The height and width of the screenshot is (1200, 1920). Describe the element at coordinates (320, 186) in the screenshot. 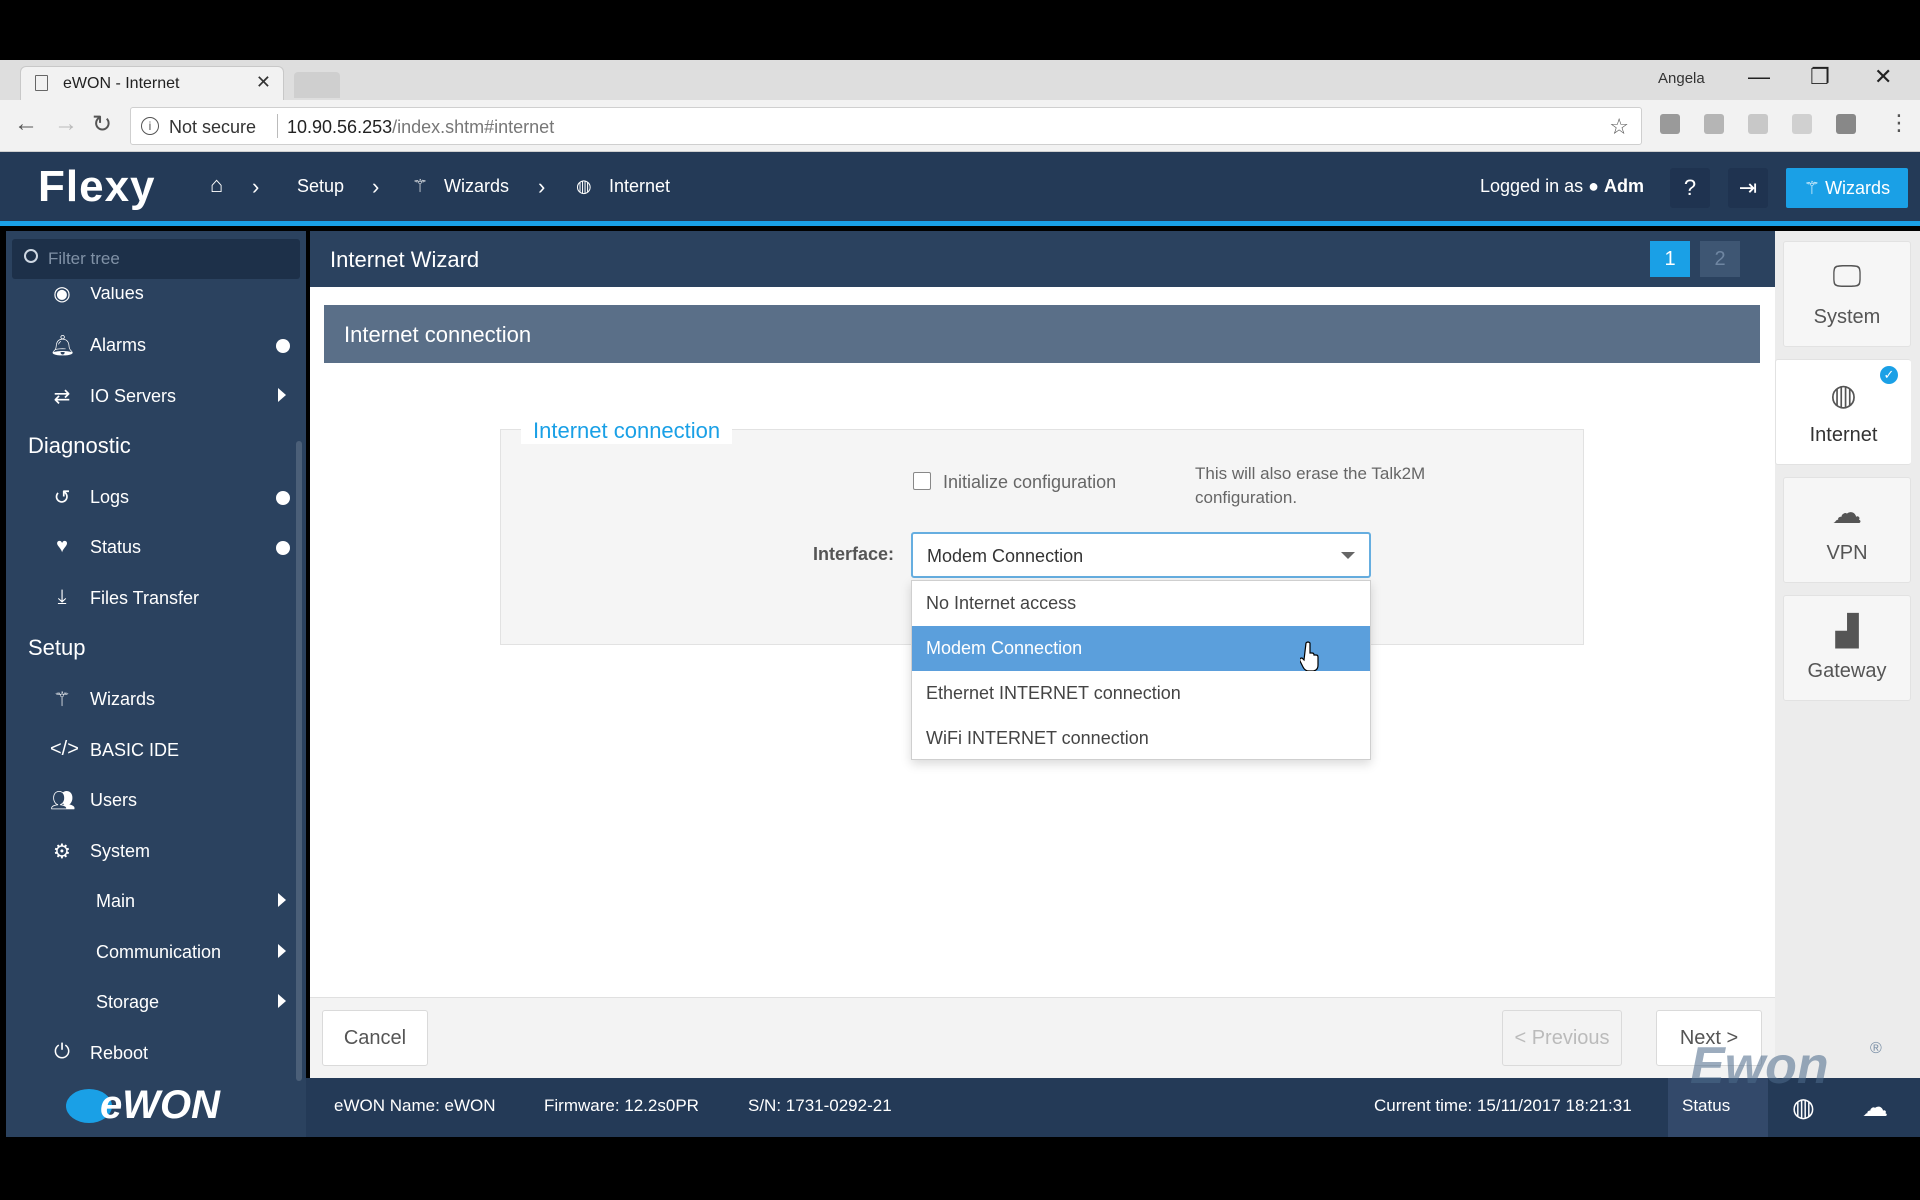

I see `breadcrumb-setup: Setup` at that location.